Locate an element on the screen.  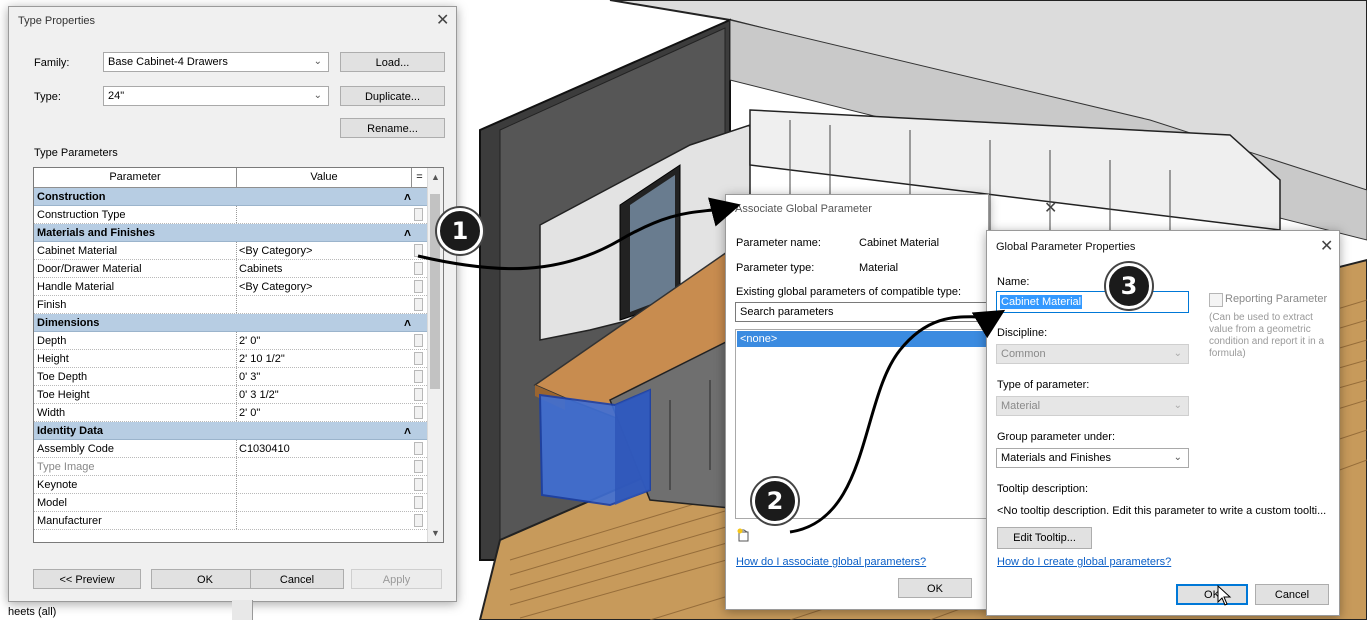
column-header-formula: = is located at coordinates (419, 177).